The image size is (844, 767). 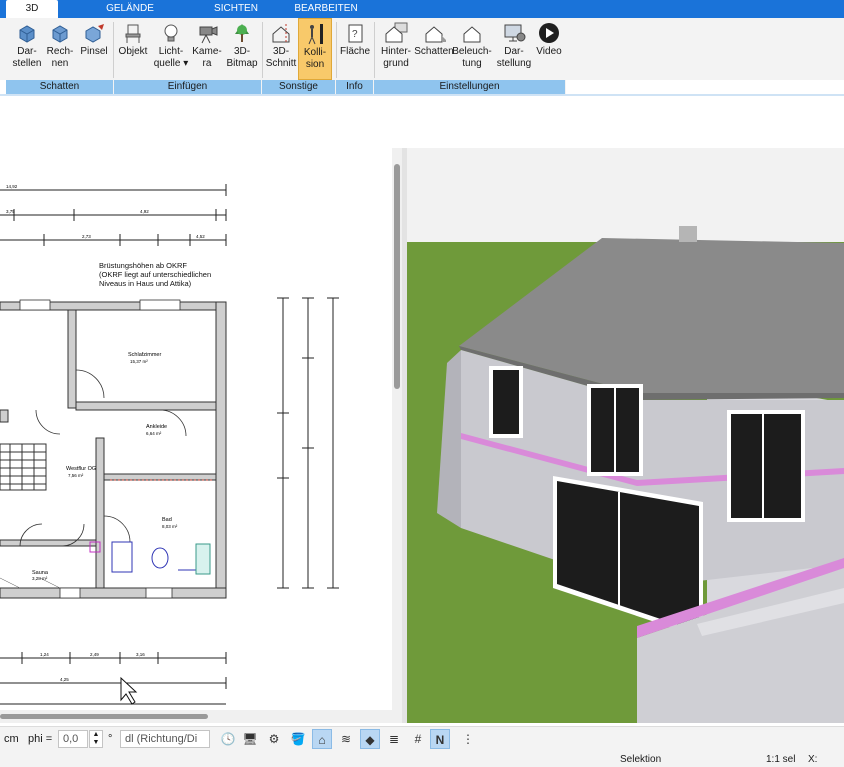 I want to click on gear-network-icon: ⚙, so click(x=274, y=739).